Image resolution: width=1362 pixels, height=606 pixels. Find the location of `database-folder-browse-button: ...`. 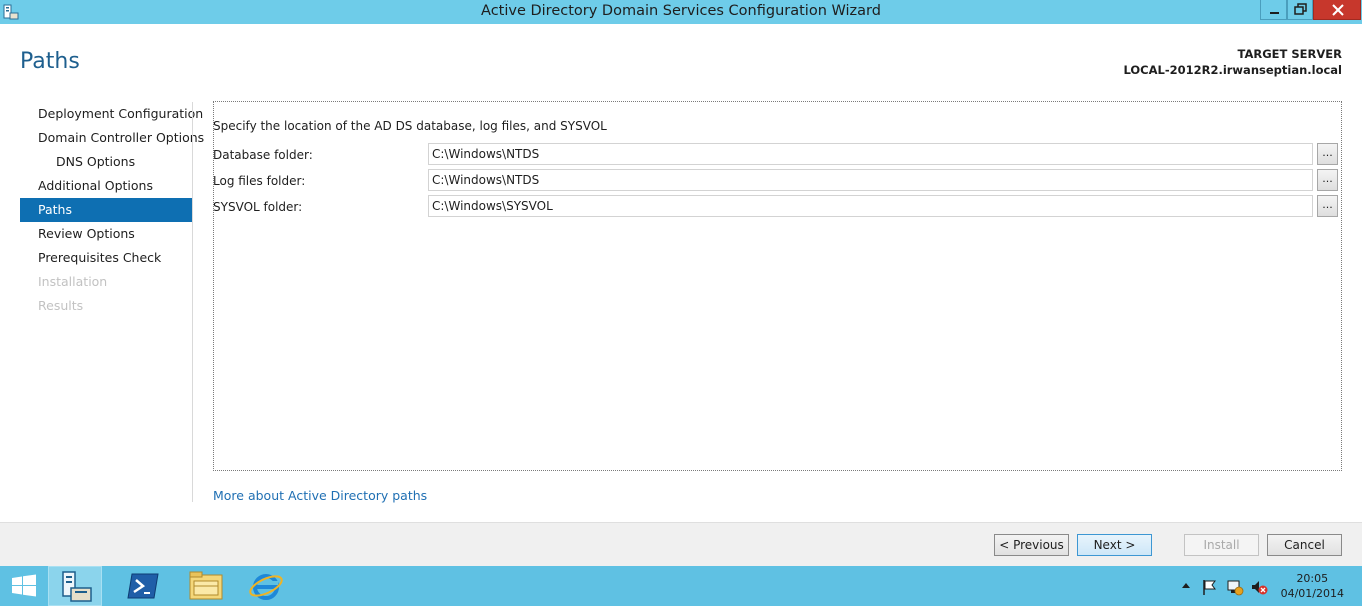

database-folder-browse-button: ... is located at coordinates (1327, 154).